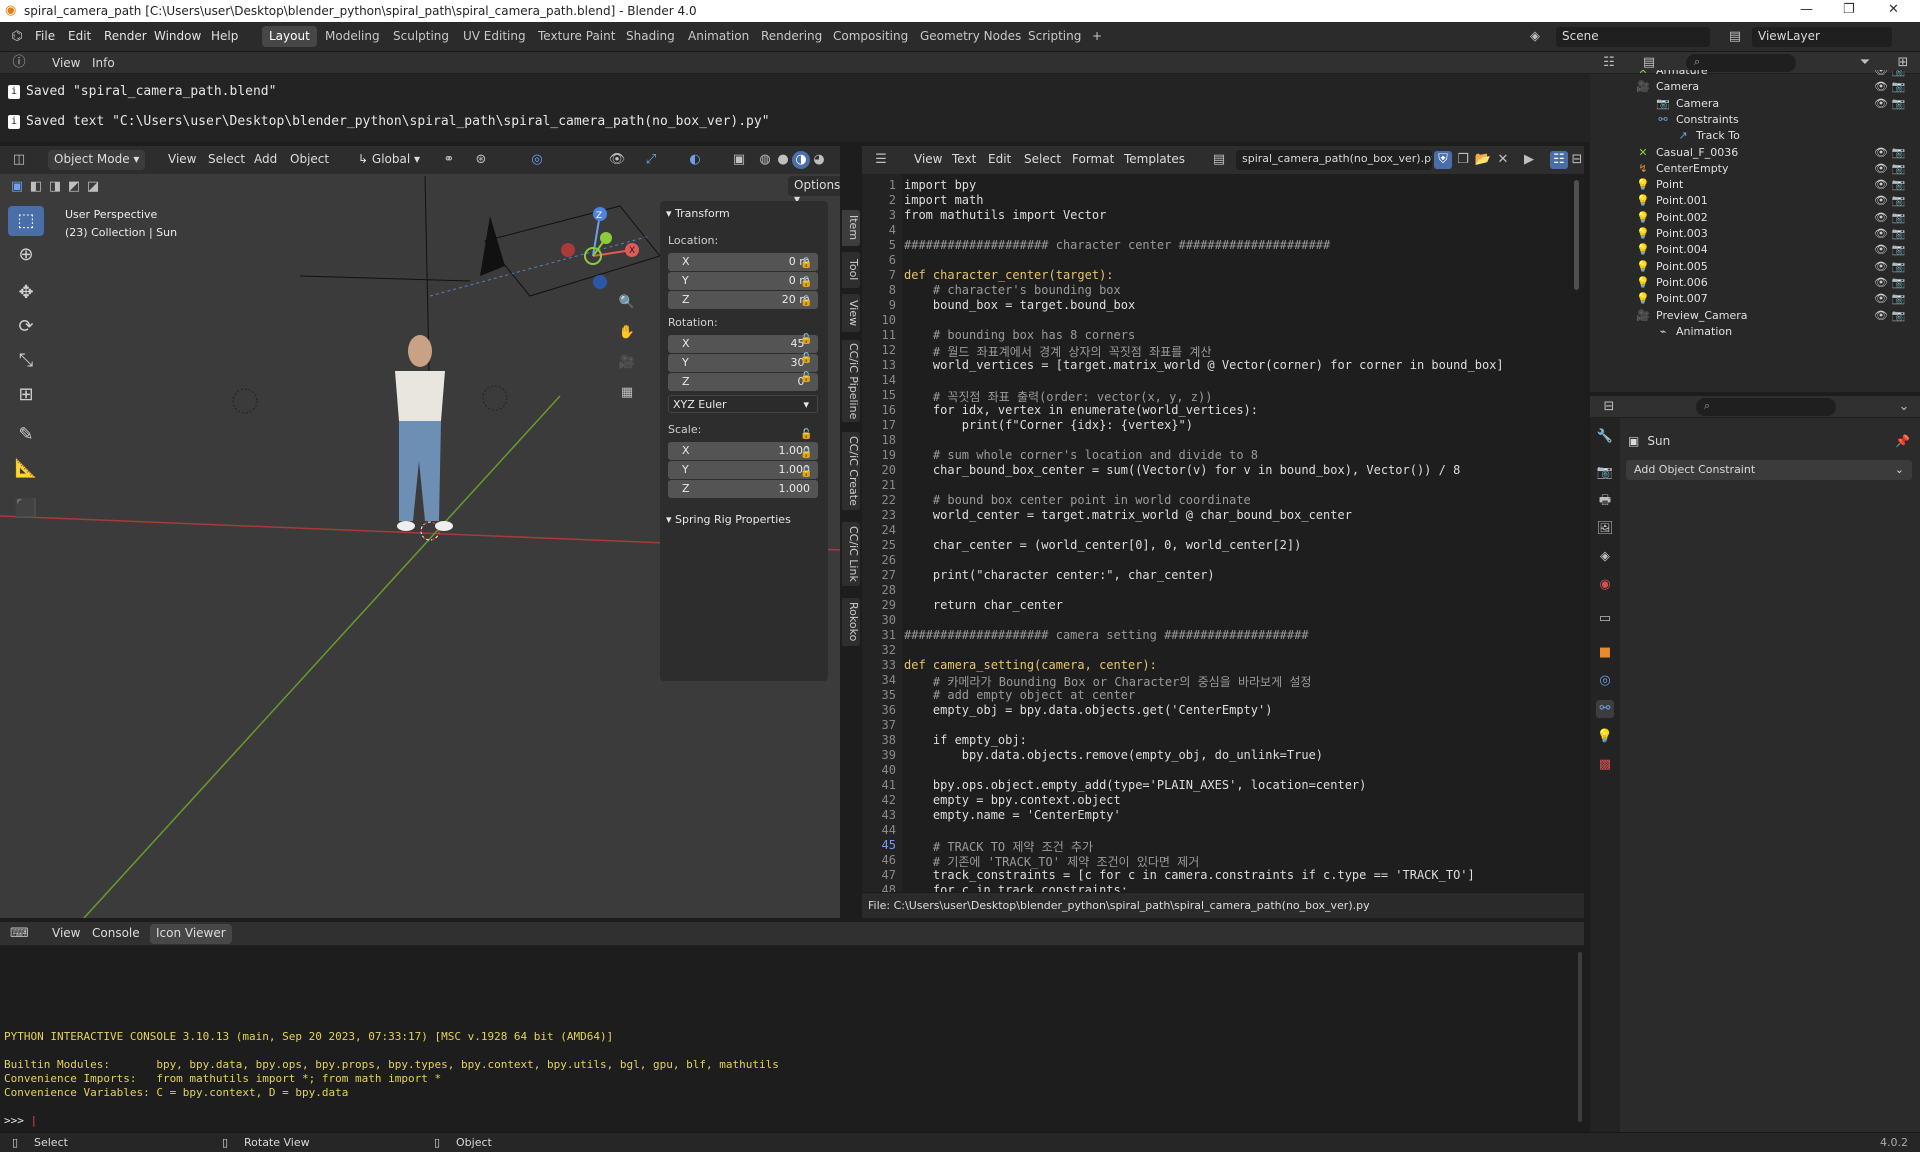  What do you see at coordinates (1443, 160) in the screenshot?
I see `fake-user-shield-icon: ⛨` at bounding box center [1443, 160].